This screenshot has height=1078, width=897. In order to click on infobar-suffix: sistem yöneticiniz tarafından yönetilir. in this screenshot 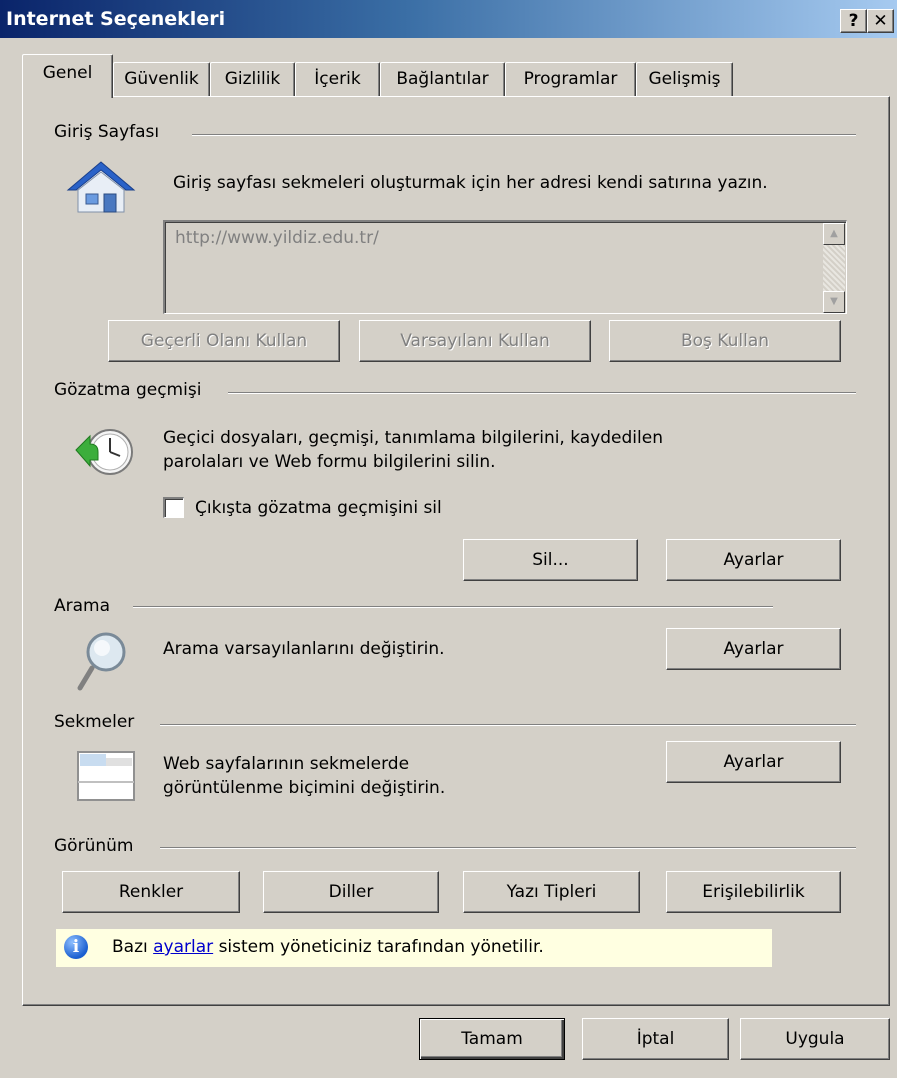, I will do `click(381, 947)`.